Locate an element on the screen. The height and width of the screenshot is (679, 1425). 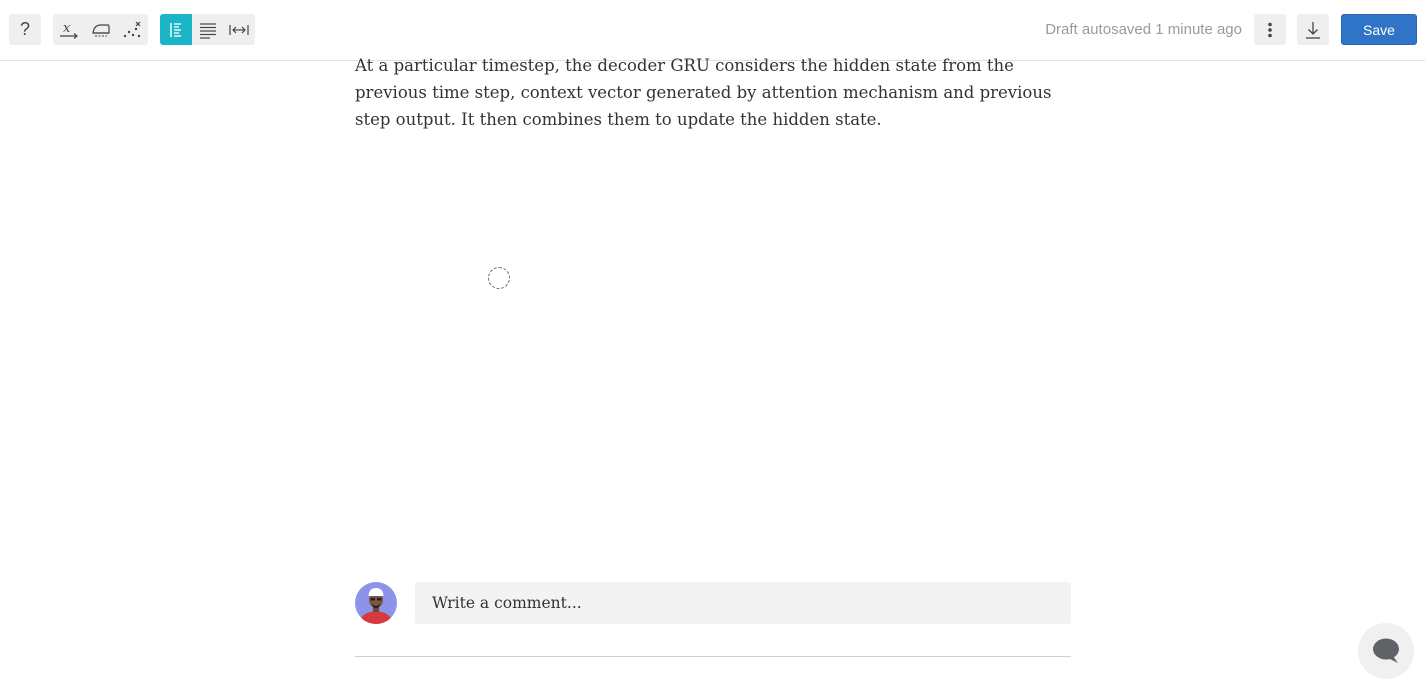
loading-spinner-icon is located at coordinates (499, 278).